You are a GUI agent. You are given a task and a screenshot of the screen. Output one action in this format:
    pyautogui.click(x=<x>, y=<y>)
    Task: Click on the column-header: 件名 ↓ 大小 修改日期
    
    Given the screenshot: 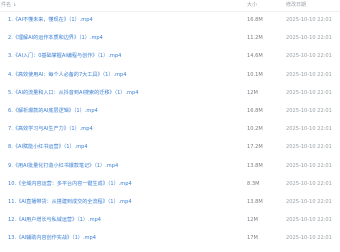 What is the action you would take?
    pyautogui.click(x=170, y=6)
    